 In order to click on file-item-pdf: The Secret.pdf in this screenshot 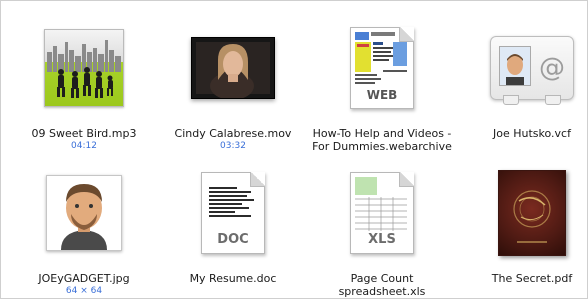, I will do `click(523, 234)`.